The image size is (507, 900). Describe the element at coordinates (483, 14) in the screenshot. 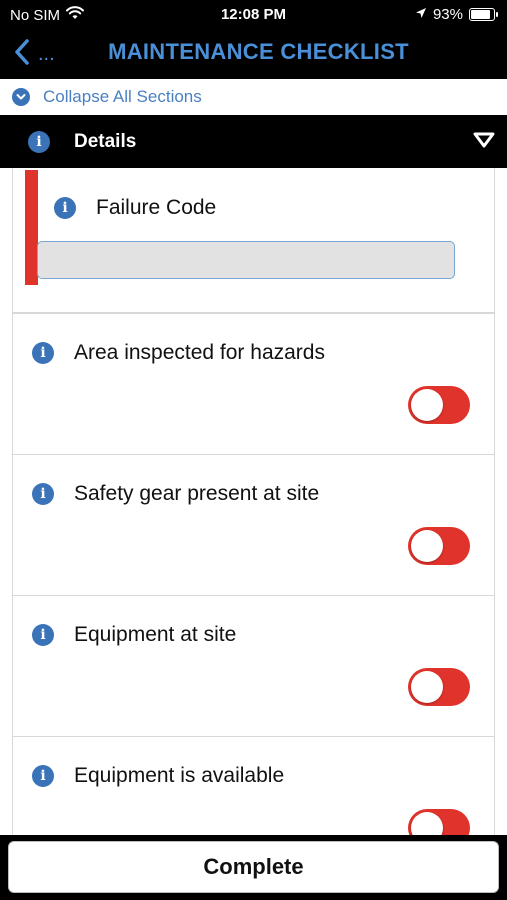

I see `battery-icon` at that location.